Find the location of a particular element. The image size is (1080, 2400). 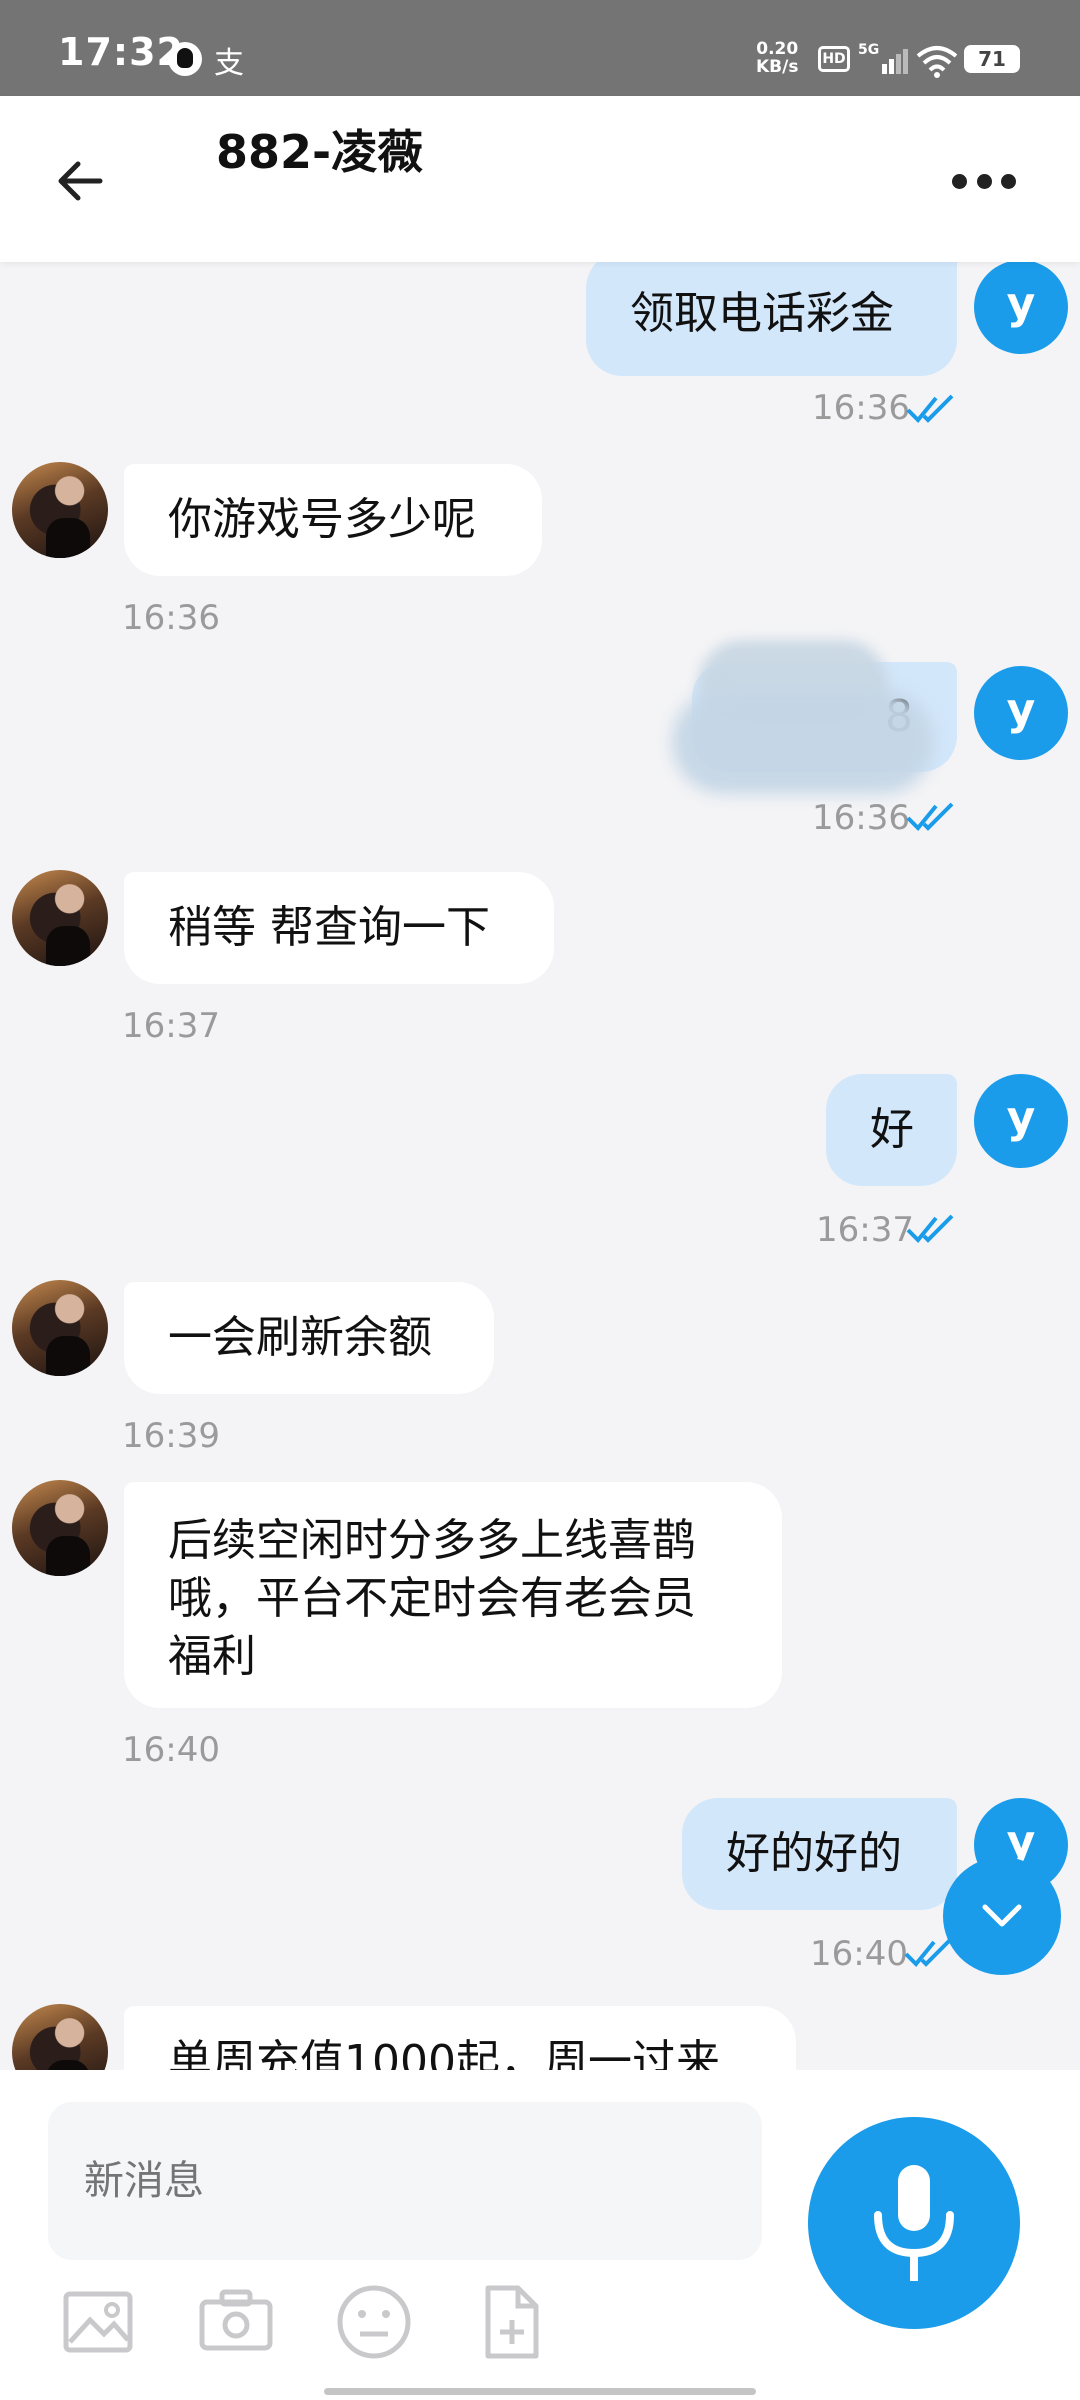

message-text: 好 is located at coordinates (892, 1129).